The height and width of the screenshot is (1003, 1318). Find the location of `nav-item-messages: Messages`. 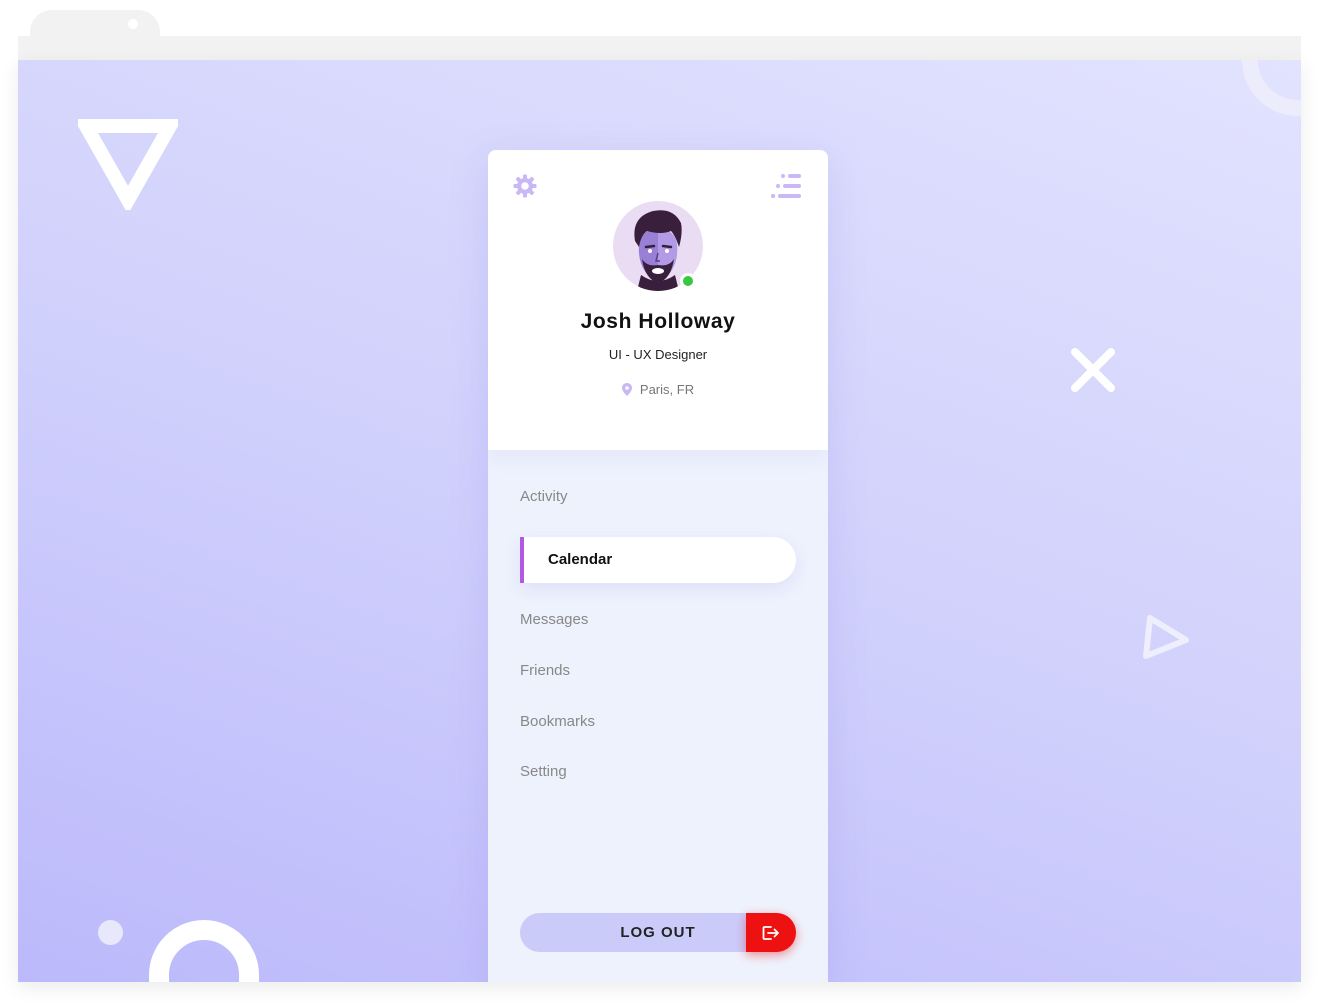

nav-item-messages: Messages is located at coordinates (554, 619).